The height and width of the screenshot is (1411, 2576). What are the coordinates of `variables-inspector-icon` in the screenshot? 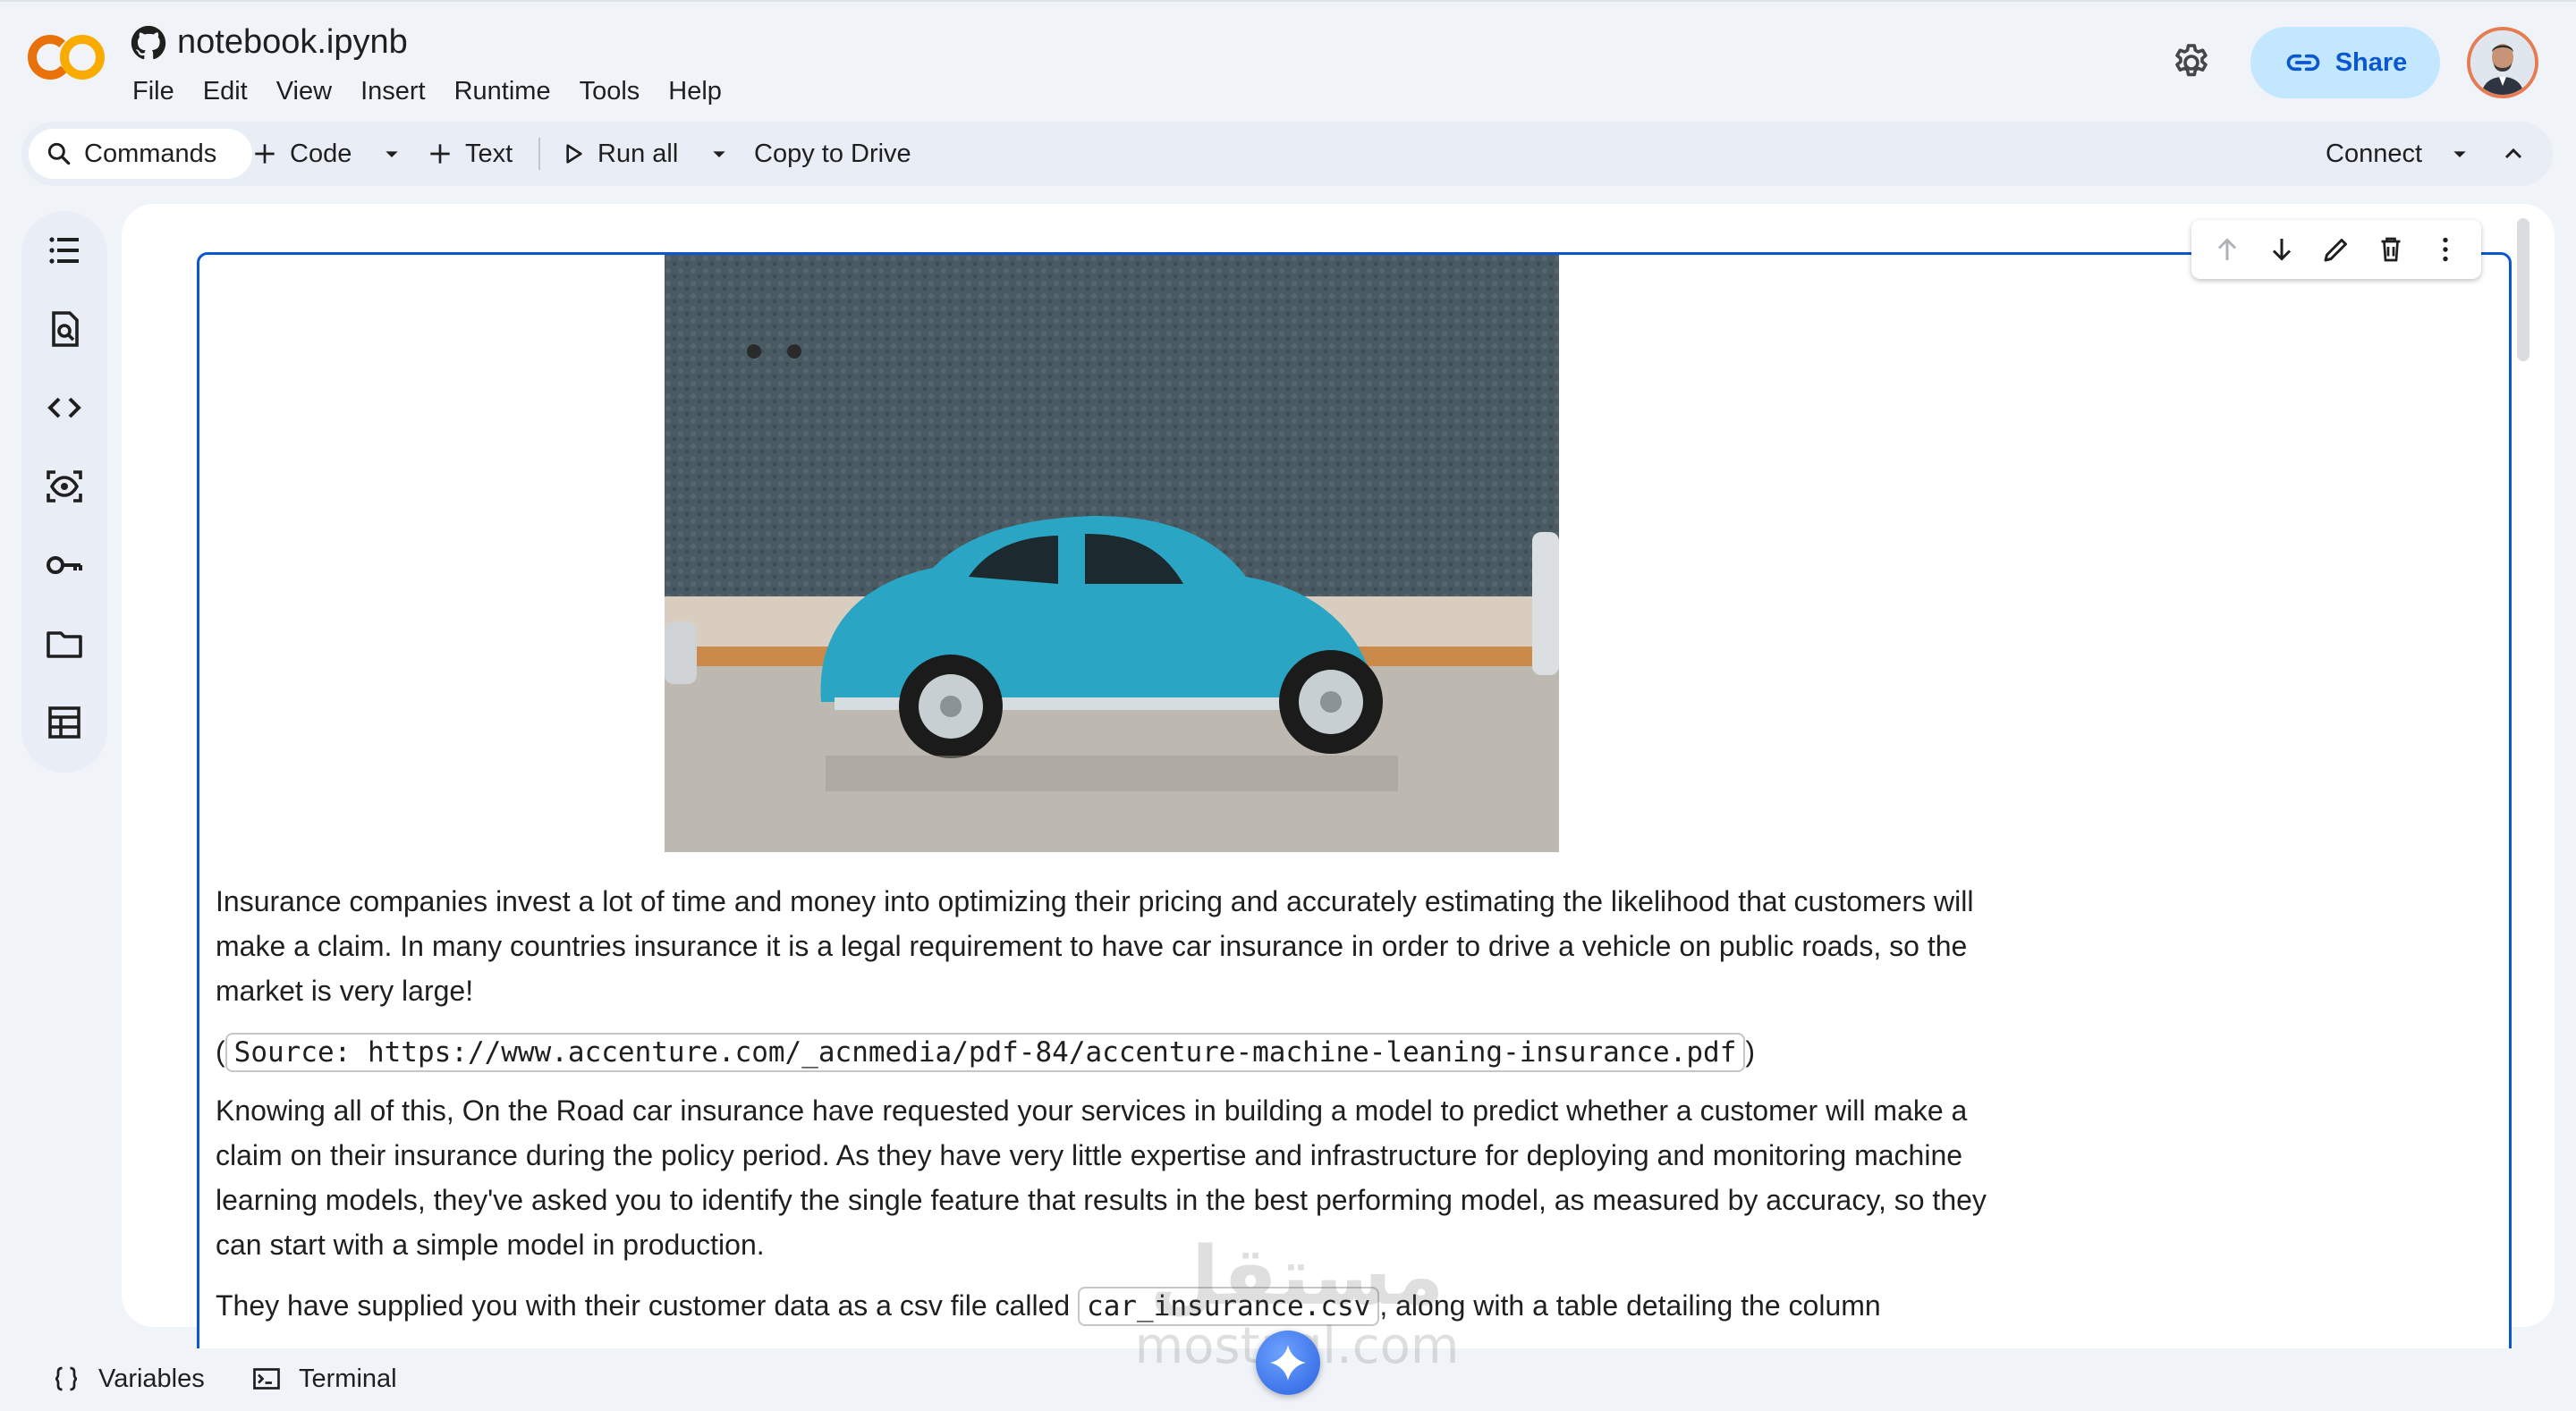 It's located at (64, 486).